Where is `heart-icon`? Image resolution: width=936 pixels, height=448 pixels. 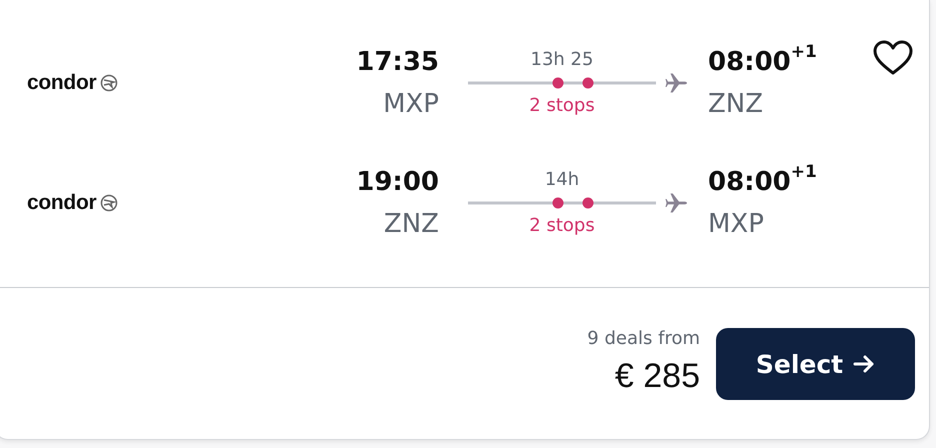
heart-icon is located at coordinates (893, 58).